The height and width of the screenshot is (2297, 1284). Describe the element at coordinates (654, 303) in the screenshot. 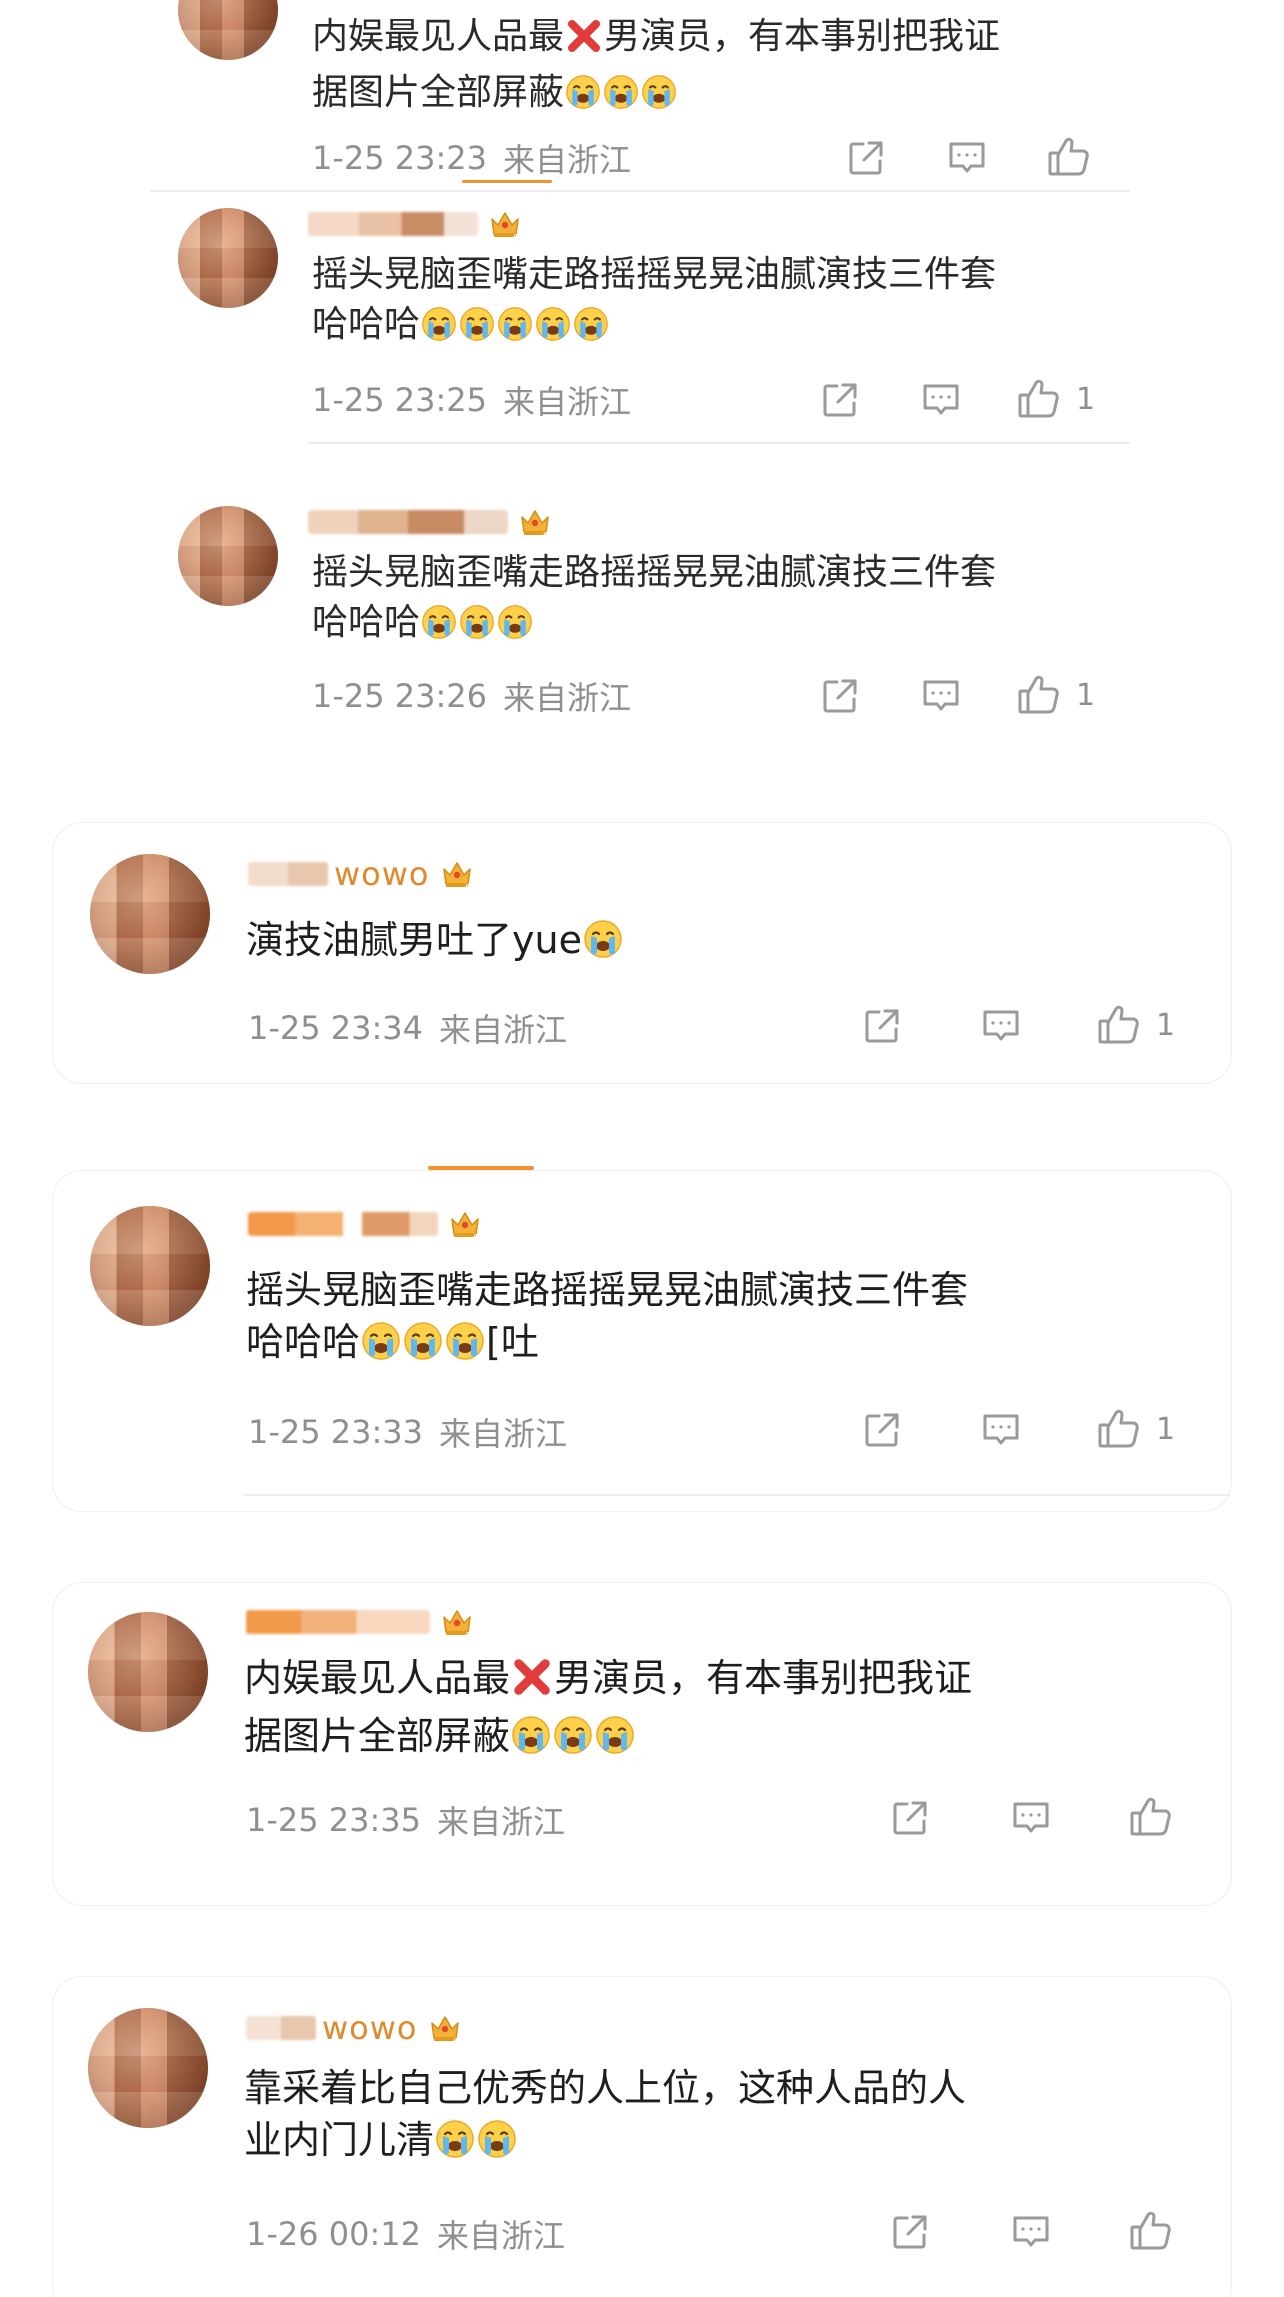

I see `comment-text: 摇头晃脑歪嘴走路摇摇晃晃油腻演技三件套 哈哈哈` at that location.